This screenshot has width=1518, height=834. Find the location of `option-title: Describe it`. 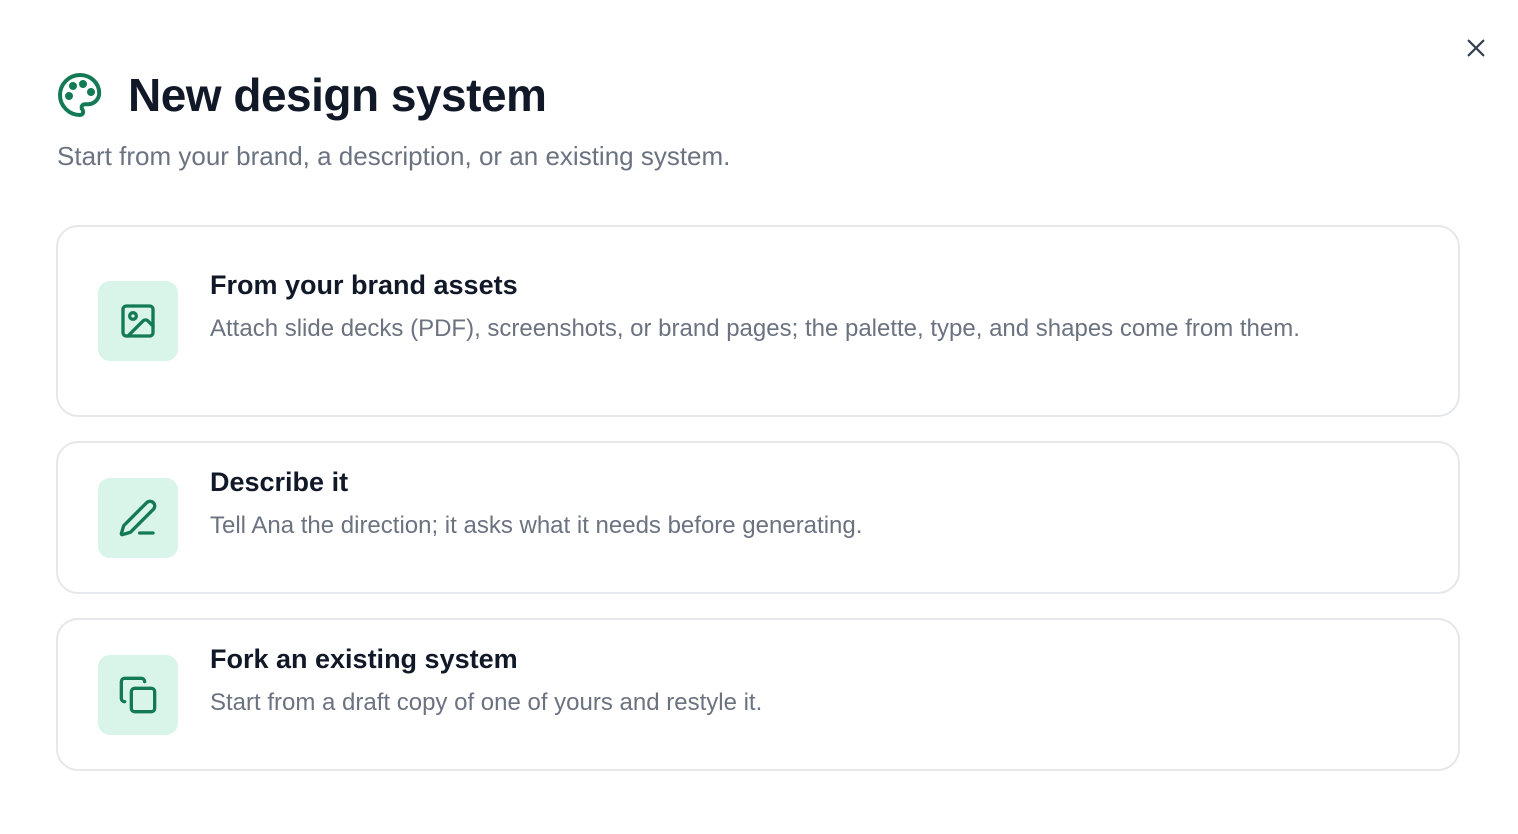

option-title: Describe it is located at coordinates (279, 482).